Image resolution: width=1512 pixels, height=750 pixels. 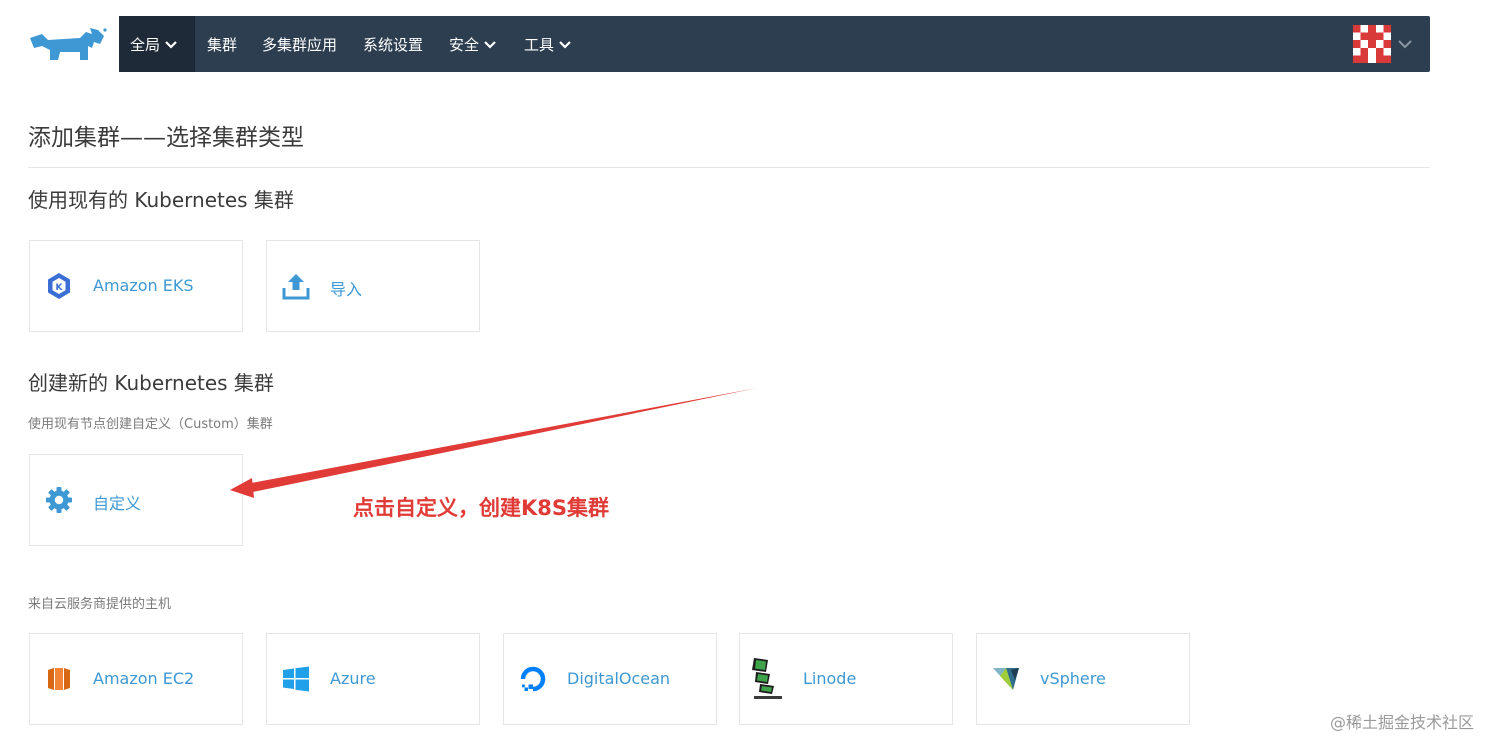 What do you see at coordinates (539, 44) in the screenshot?
I see `nav-item-tools-label: 工具` at bounding box center [539, 44].